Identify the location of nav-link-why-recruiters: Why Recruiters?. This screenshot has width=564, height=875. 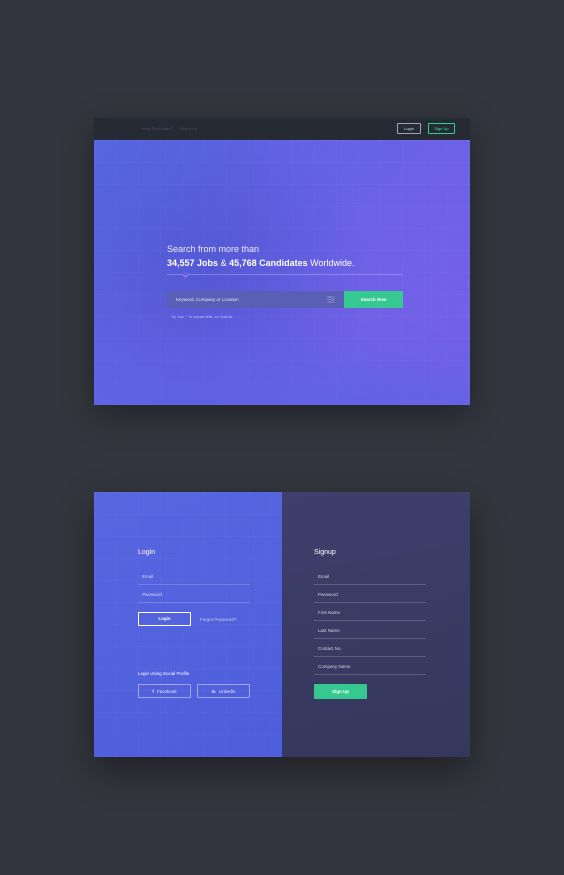
(157, 128).